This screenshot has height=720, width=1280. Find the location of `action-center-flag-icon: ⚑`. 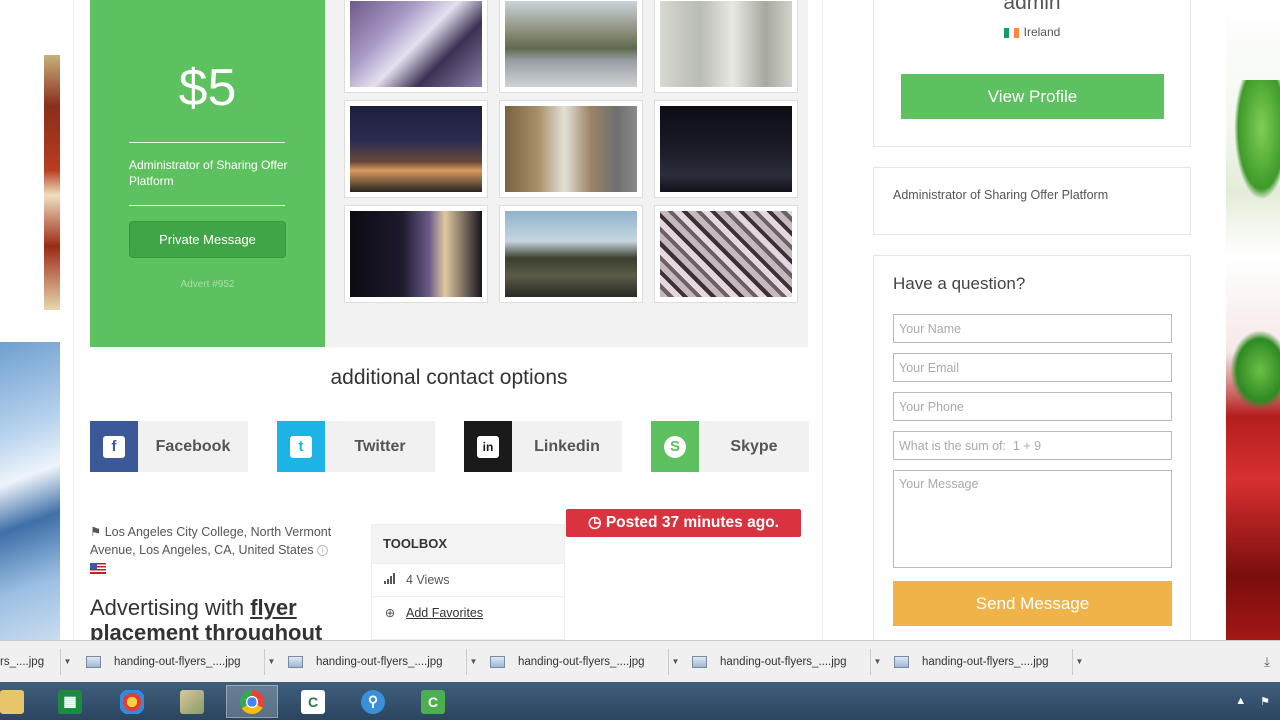

action-center-flag-icon: ⚑ is located at coordinates (1265, 701).